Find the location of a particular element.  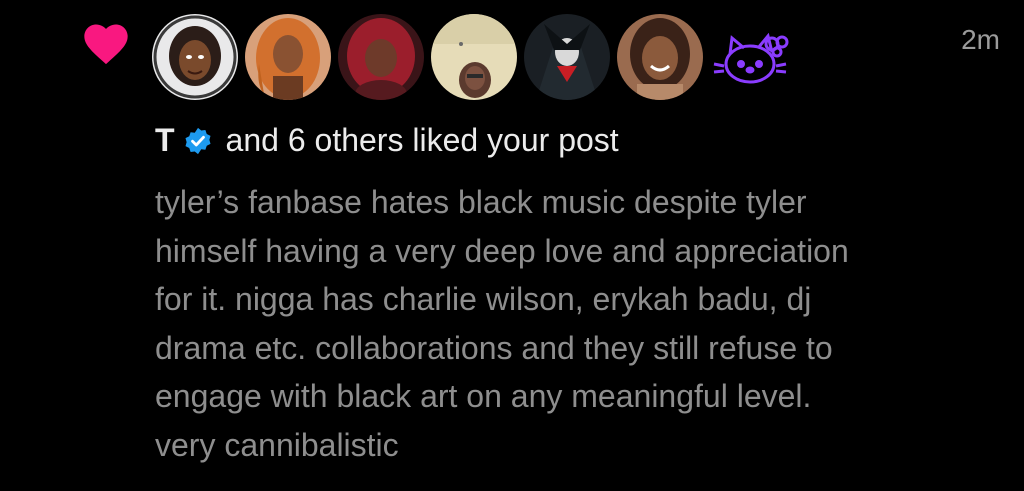

timestamp: 2m is located at coordinates (980, 39).